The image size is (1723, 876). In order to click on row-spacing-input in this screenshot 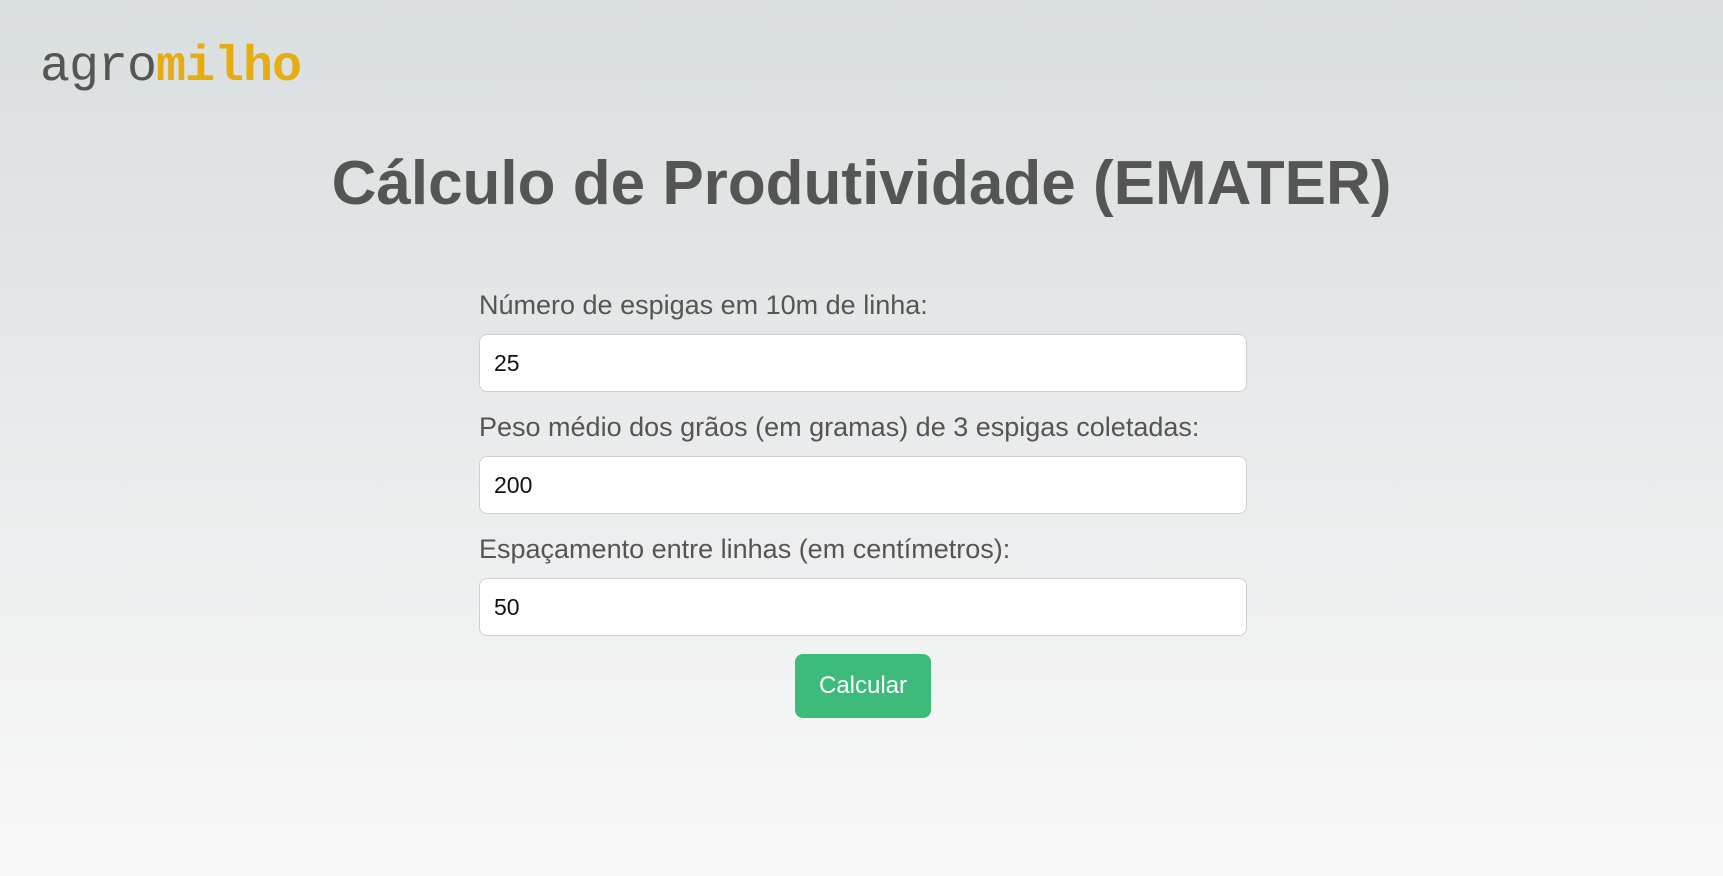, I will do `click(863, 607)`.